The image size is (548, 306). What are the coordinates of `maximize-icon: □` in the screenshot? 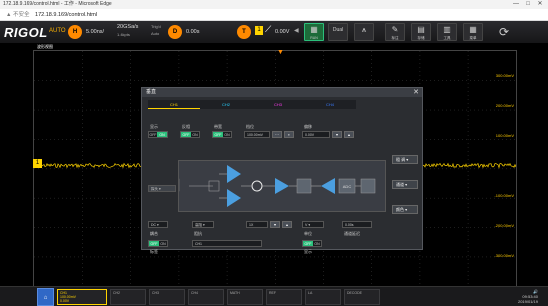 It's located at (528, 4).